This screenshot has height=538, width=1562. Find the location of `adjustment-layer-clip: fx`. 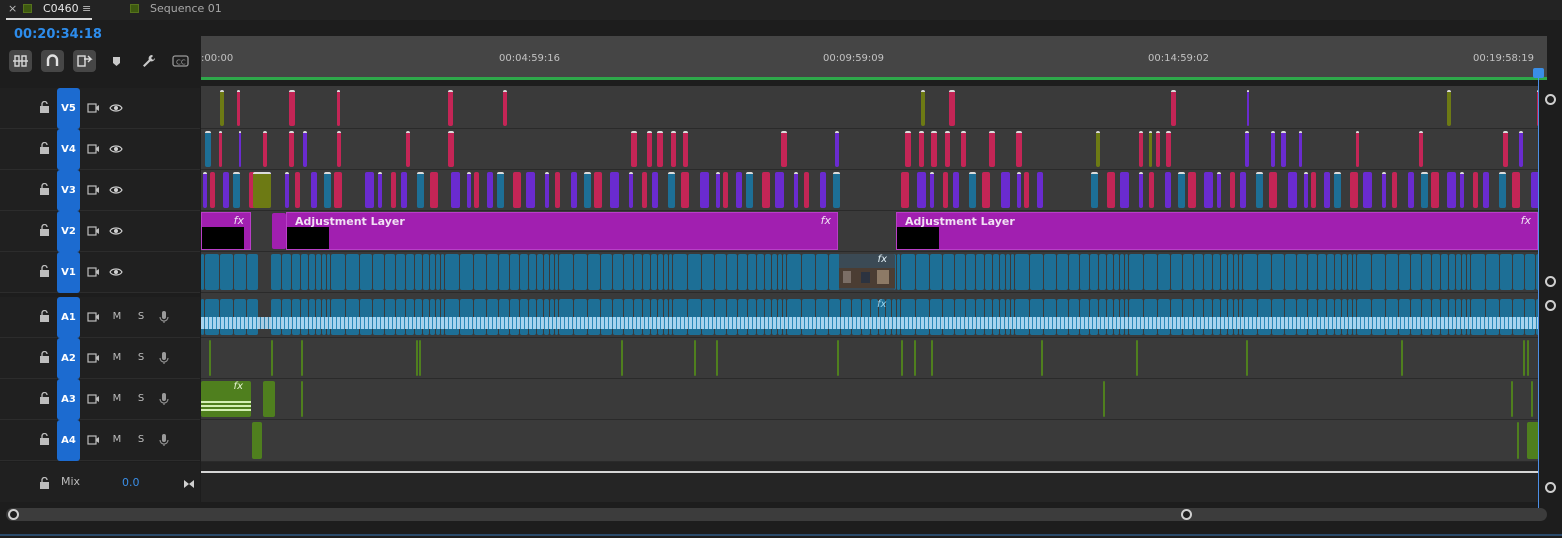

adjustment-layer-clip: fx is located at coordinates (226, 231).